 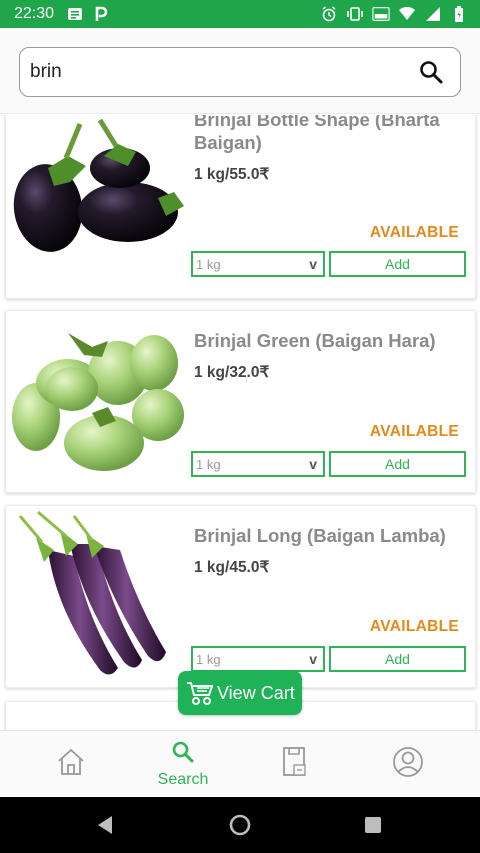 What do you see at coordinates (407, 14) in the screenshot?
I see `wifi-icon` at bounding box center [407, 14].